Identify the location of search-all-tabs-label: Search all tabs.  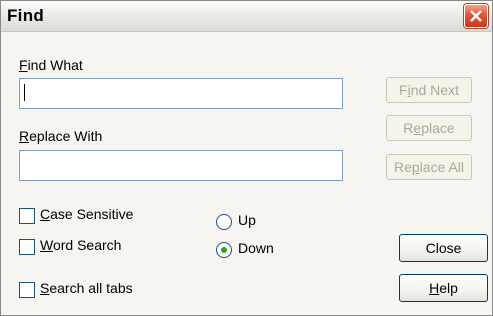
(86, 288).